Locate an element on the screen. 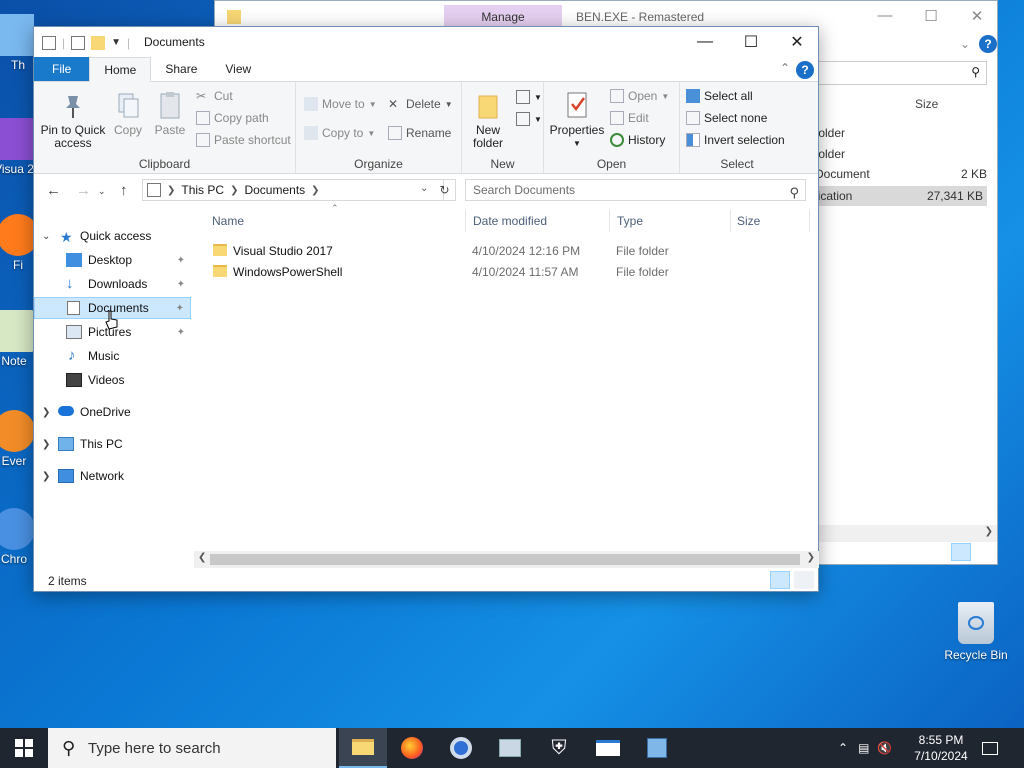 The width and height of the screenshot is (1024, 768). back-arrow-icon: ← is located at coordinates (53, 190).